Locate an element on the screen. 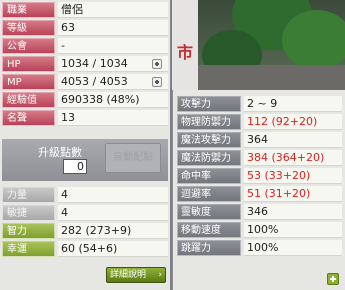 Image resolution: width=345 pixels, height=290 pixels. attr-row: 幸運 60 (54+6) is located at coordinates (85, 249).